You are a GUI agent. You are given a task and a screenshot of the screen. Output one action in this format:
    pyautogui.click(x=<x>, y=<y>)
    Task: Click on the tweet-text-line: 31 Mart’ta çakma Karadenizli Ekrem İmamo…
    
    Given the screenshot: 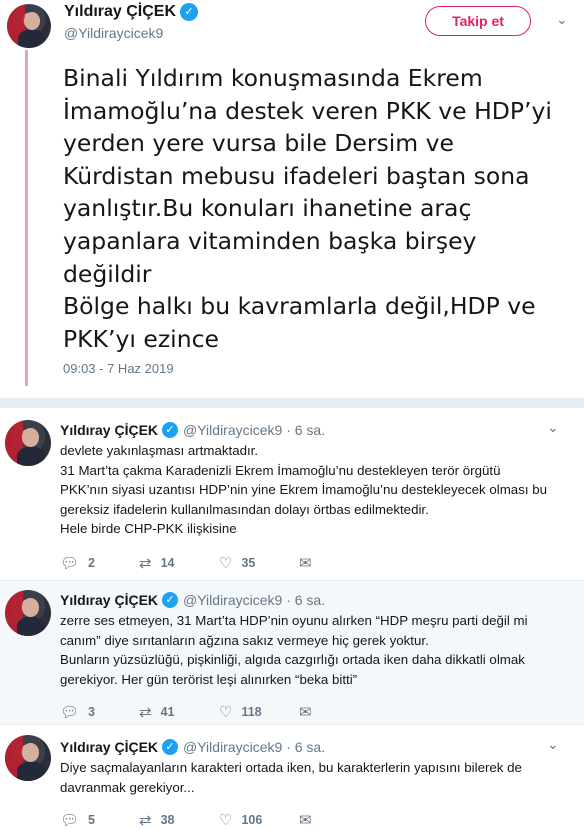 What is the action you would take?
    pyautogui.click(x=280, y=470)
    